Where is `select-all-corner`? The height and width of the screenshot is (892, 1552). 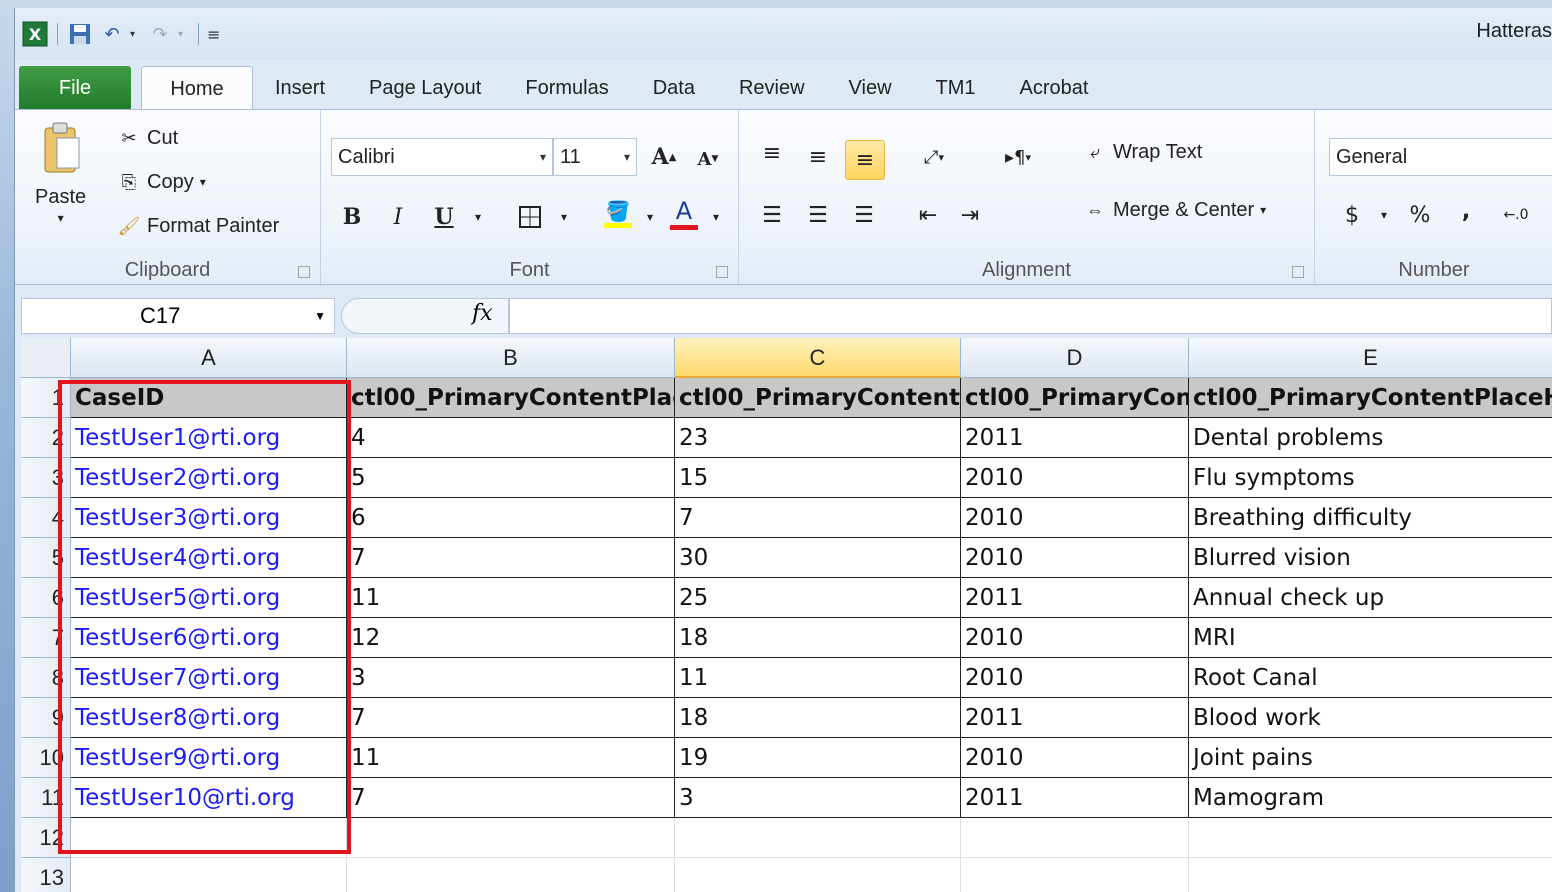 select-all-corner is located at coordinates (46, 358).